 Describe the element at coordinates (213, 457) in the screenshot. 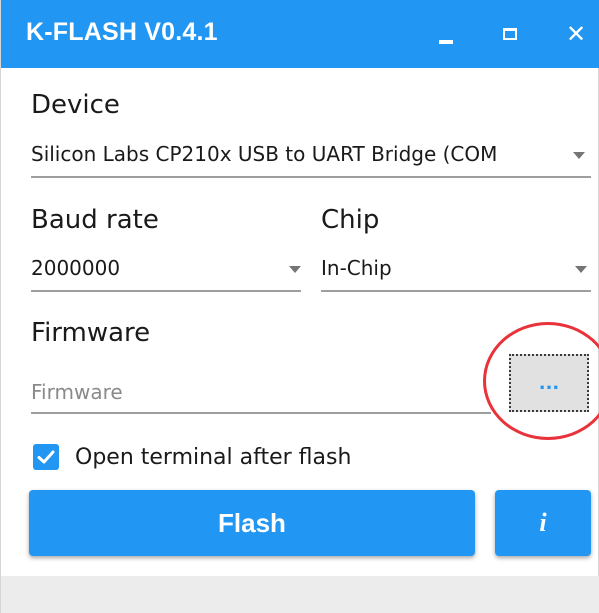

I see `open-terminal-label: Open terminal after flash` at that location.